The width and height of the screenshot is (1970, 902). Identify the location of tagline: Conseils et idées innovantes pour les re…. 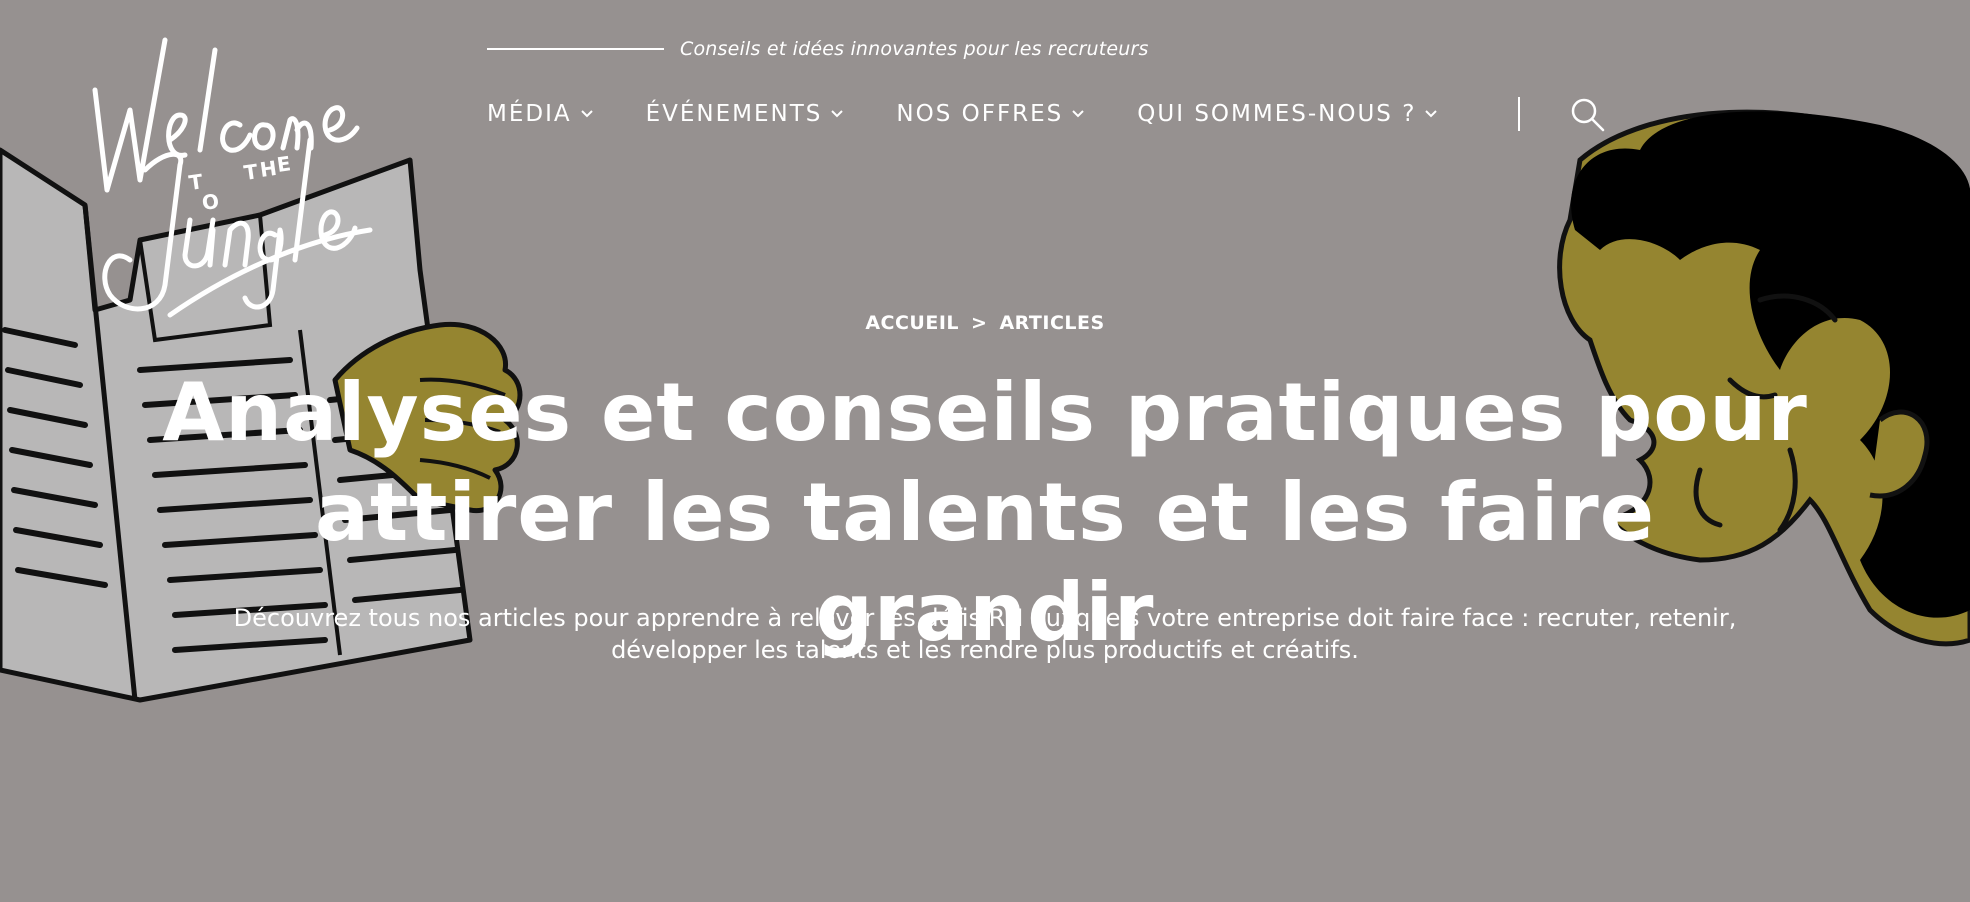
(818, 49).